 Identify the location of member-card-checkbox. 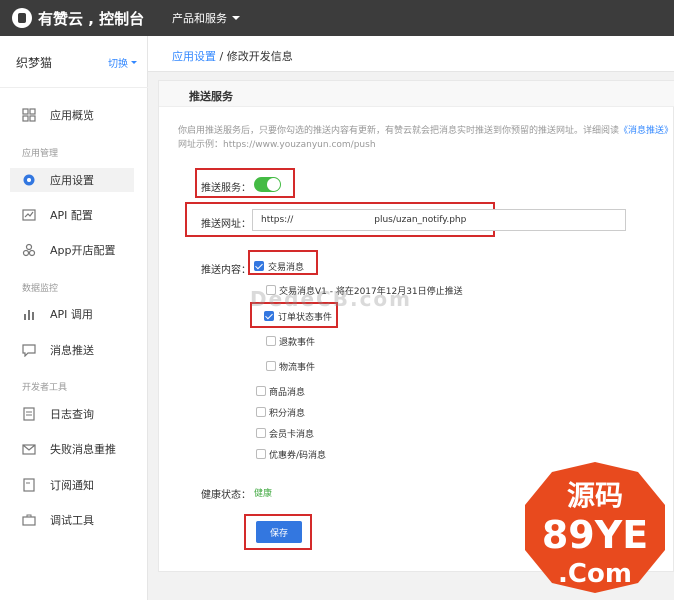
(261, 433).